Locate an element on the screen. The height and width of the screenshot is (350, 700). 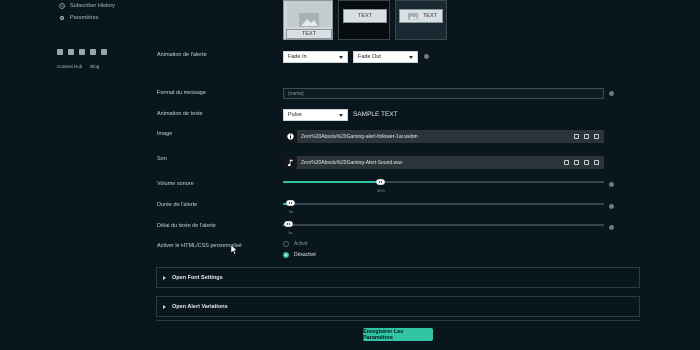
social-links is located at coordinates (82, 52).